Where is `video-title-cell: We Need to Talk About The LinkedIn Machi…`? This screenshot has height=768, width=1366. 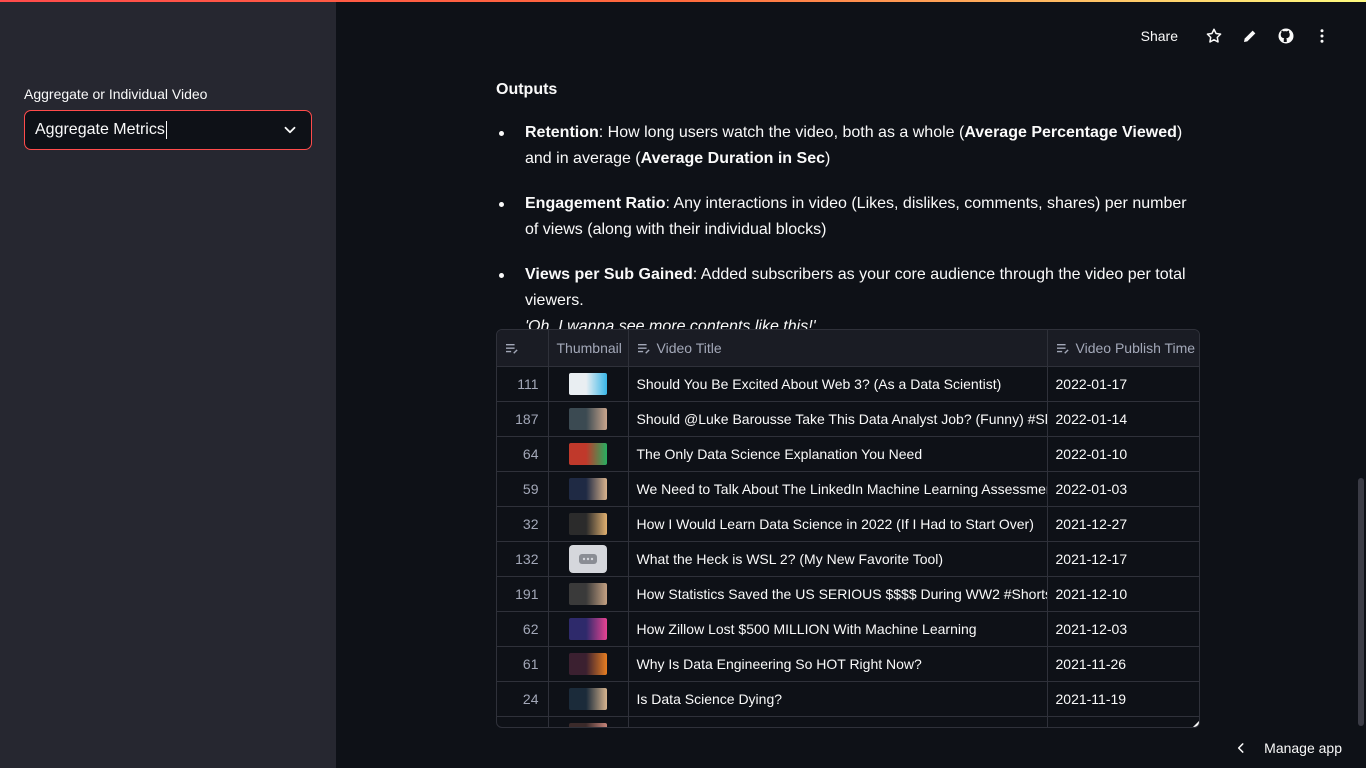 video-title-cell: We Need to Talk About The LinkedIn Machi… is located at coordinates (838, 489).